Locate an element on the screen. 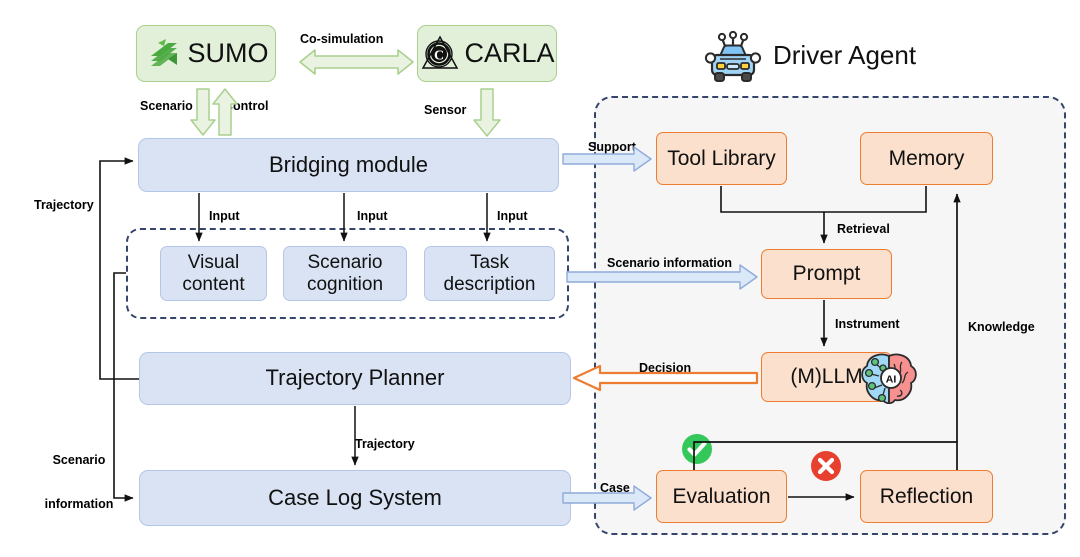 The image size is (1080, 557). cosimulation-arrow is located at coordinates (356, 62).